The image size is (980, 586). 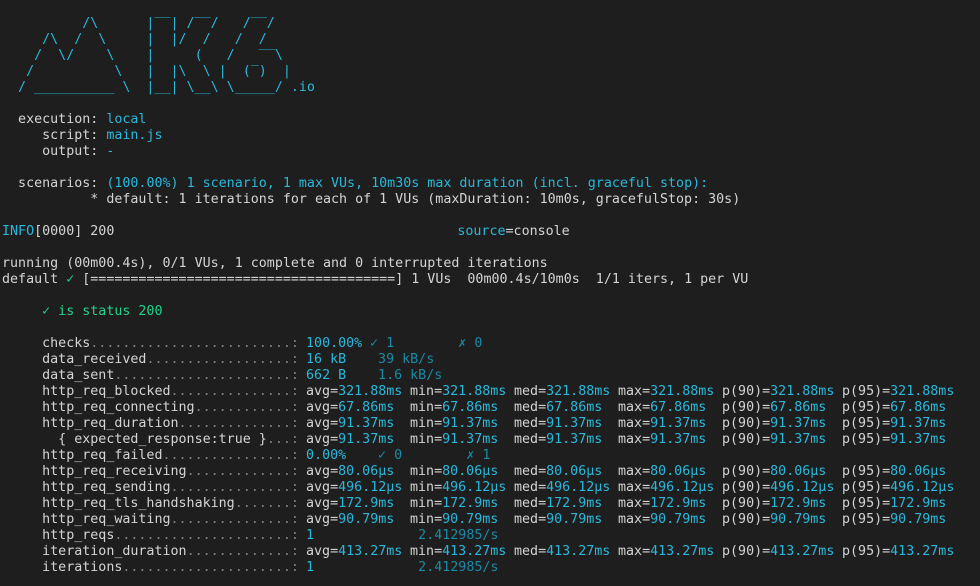 I want to click on metric-extra: 2.412985/s, so click(x=430, y=567).